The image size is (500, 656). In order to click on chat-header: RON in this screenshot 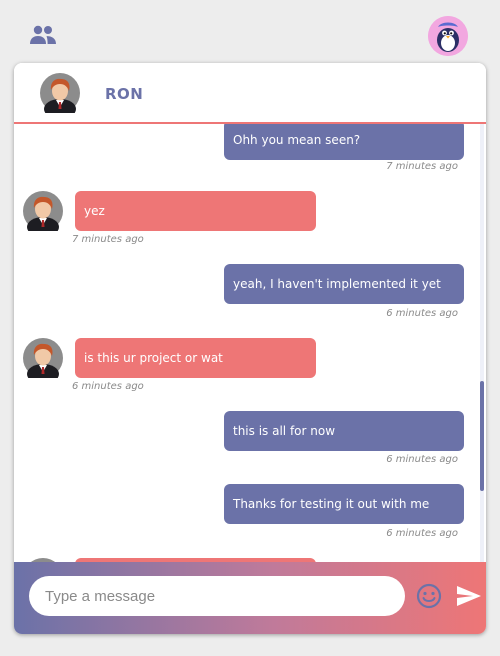, I will do `click(250, 93)`.